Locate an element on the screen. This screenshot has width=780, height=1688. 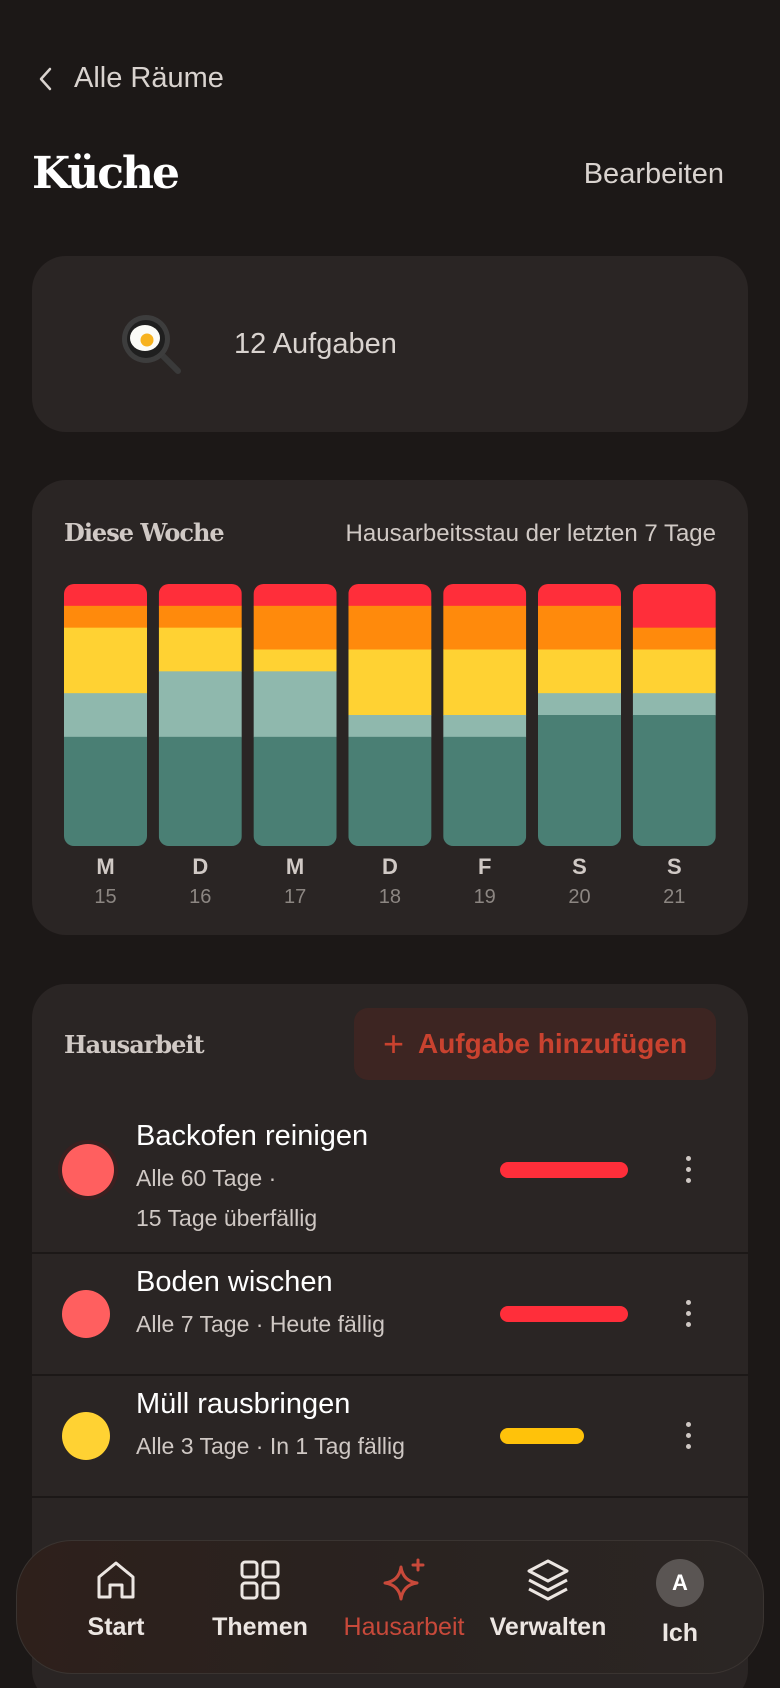
tab-ich: A Ich is located at coordinates (680, 1609).